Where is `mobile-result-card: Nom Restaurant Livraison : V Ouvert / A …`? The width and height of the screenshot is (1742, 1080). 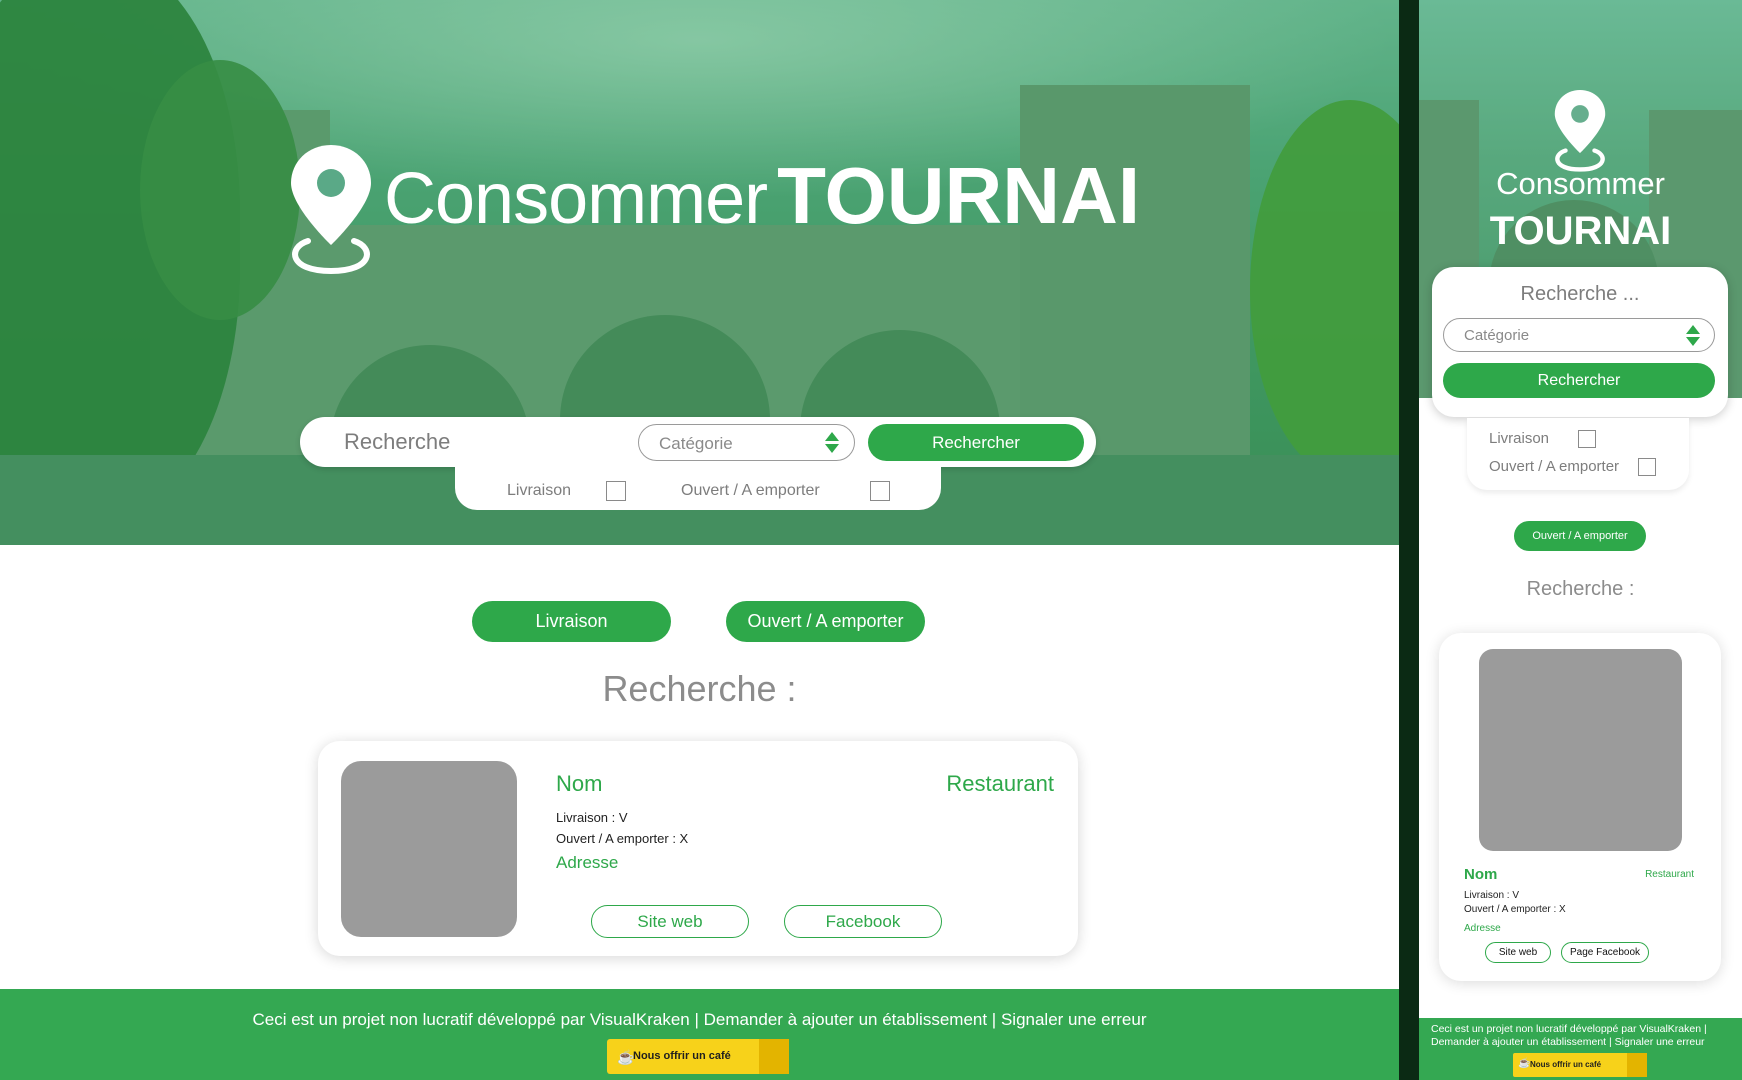
mobile-result-card: Nom Restaurant Livraison : V Ouvert / A … is located at coordinates (1580, 807).